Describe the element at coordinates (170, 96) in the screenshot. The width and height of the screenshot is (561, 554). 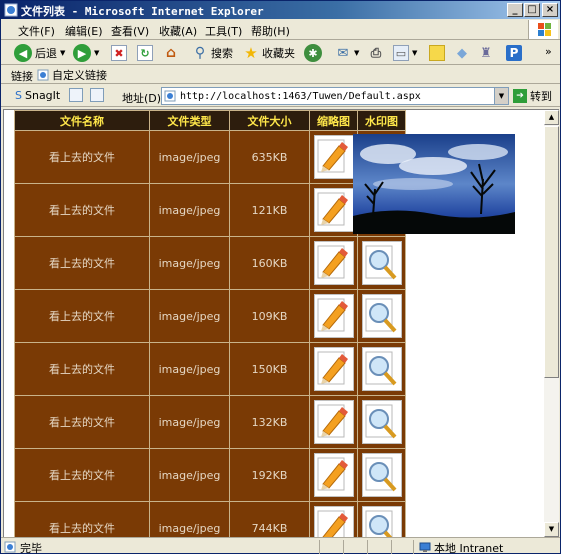
I see `page-icon` at that location.